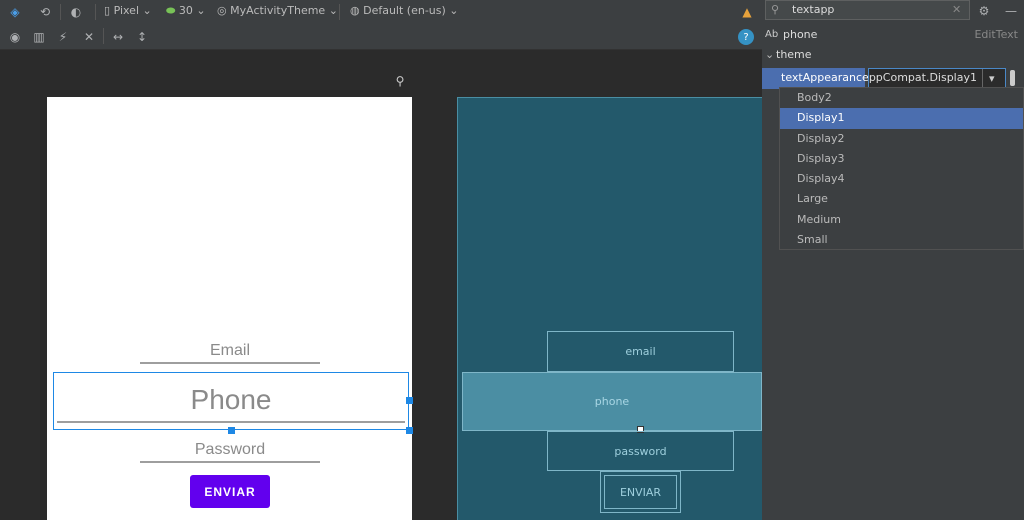 The height and width of the screenshot is (520, 1024). Describe the element at coordinates (39, 37) in the screenshot. I see `margins-icon: ▥` at that location.